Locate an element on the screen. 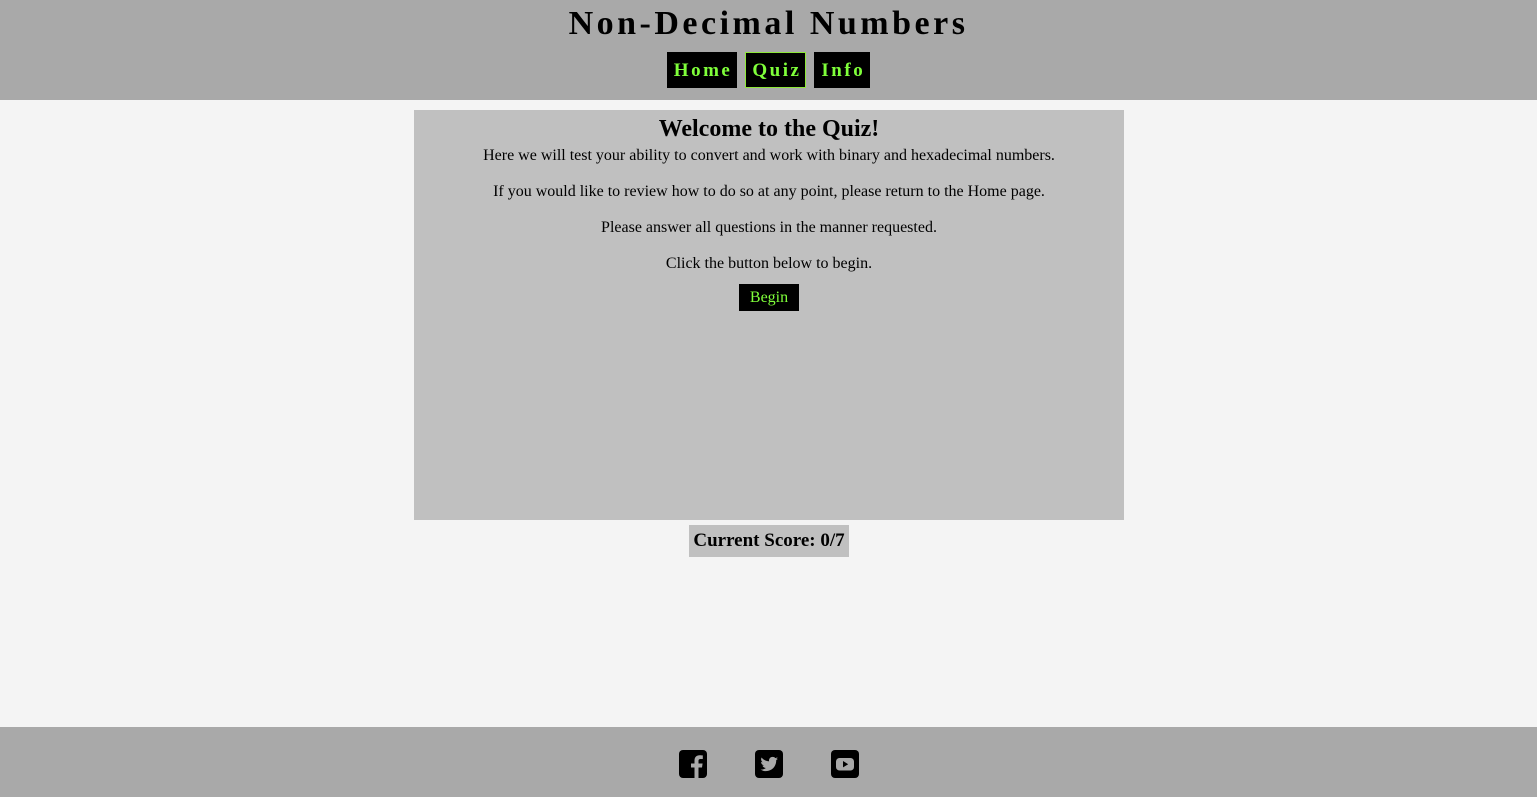 The width and height of the screenshot is (1537, 797). begin-button: Begin is located at coordinates (769, 297).